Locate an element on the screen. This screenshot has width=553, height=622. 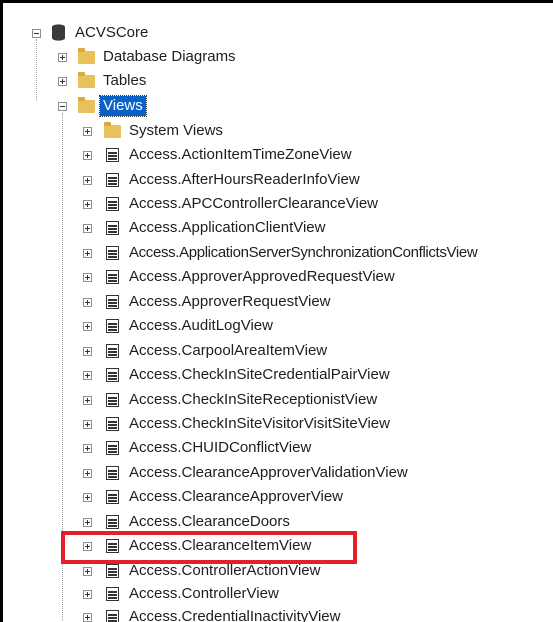
tree-node-system-views: System Views is located at coordinates (278, 131).